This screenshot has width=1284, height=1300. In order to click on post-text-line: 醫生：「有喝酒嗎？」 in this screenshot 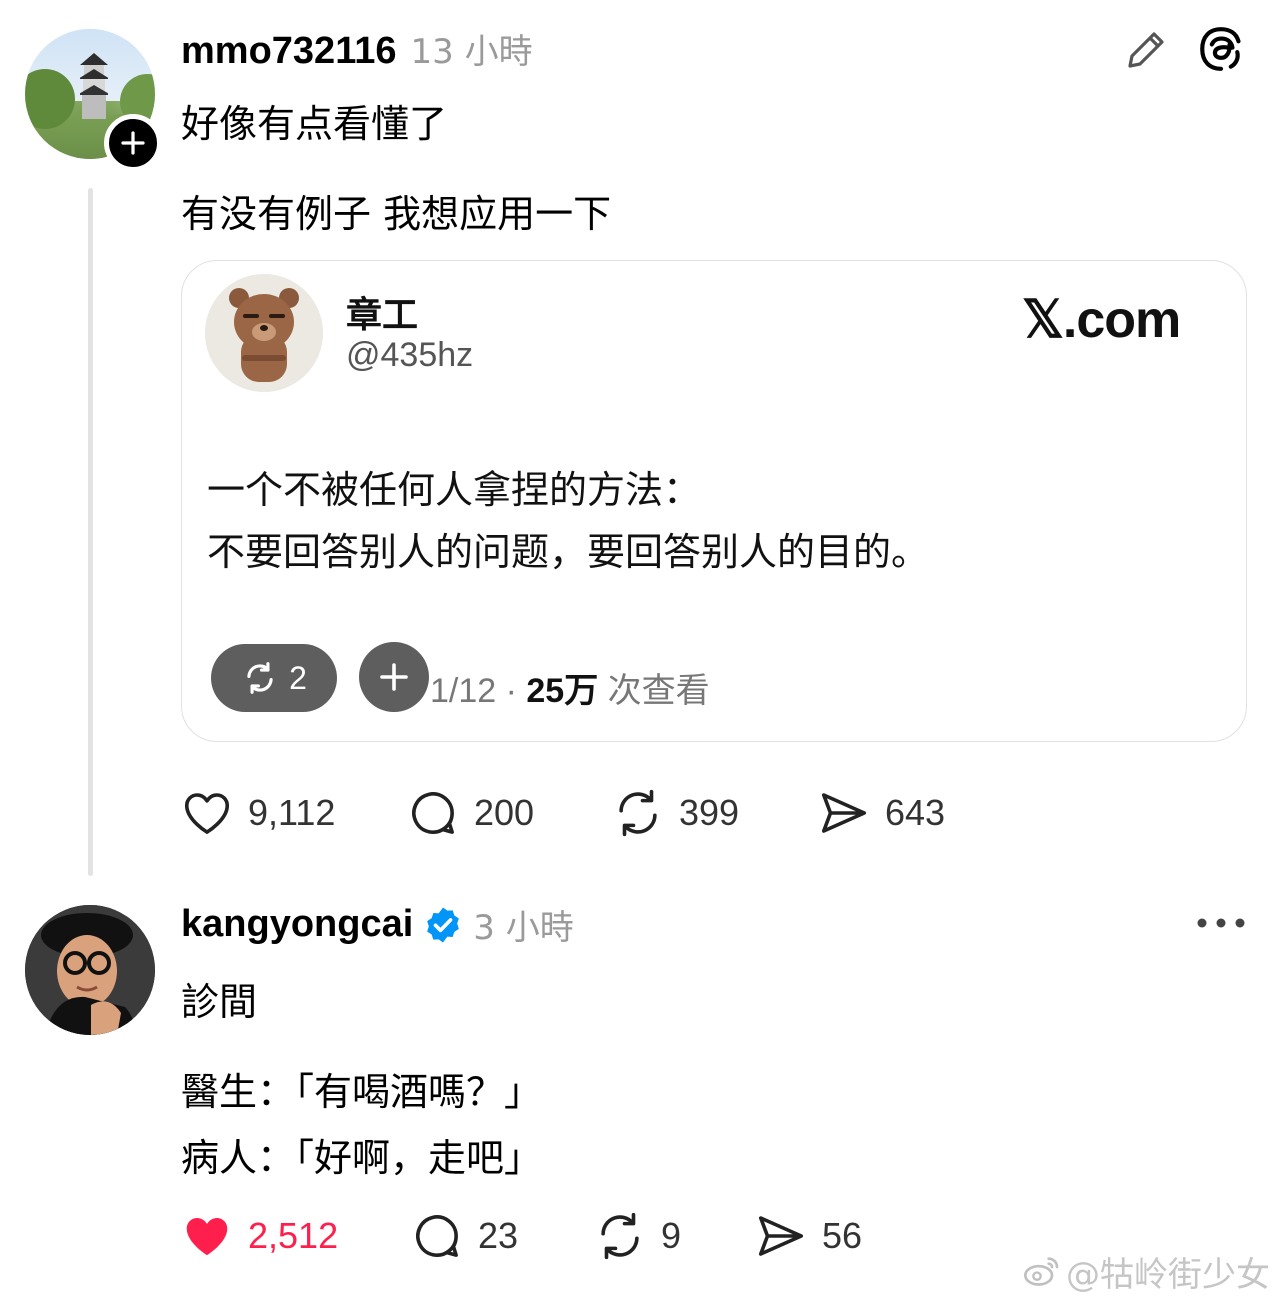, I will do `click(362, 1092)`.